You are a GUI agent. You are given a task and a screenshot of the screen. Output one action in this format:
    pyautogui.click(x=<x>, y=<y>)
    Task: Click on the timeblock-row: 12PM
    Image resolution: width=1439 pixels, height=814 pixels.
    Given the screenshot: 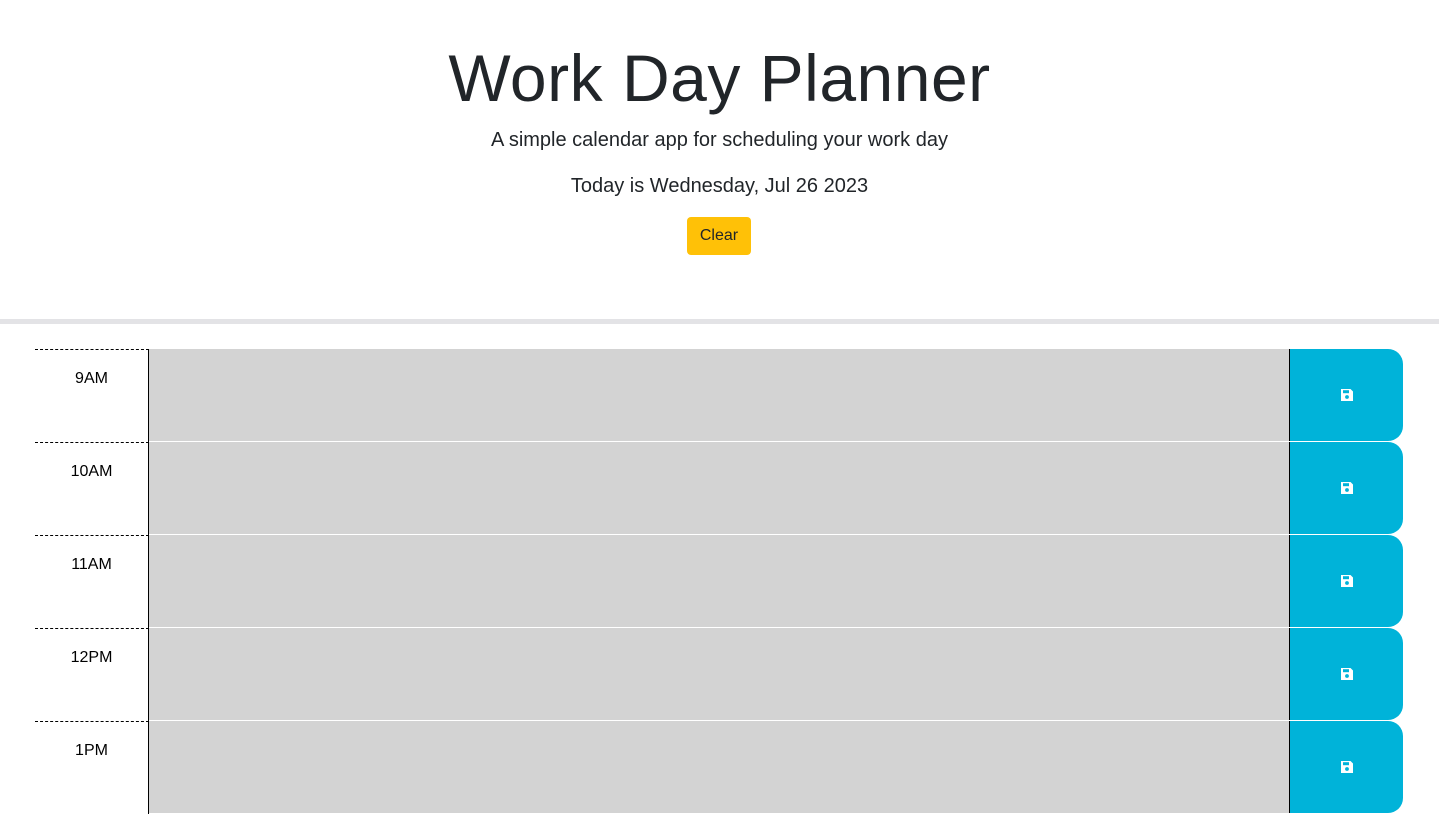 What is the action you would take?
    pyautogui.click(x=719, y=674)
    